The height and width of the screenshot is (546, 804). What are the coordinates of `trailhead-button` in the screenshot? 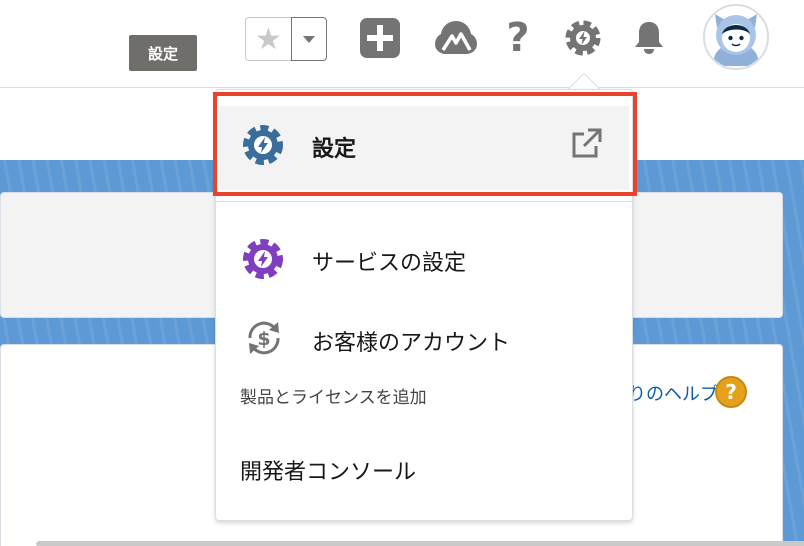 It's located at (456, 38).